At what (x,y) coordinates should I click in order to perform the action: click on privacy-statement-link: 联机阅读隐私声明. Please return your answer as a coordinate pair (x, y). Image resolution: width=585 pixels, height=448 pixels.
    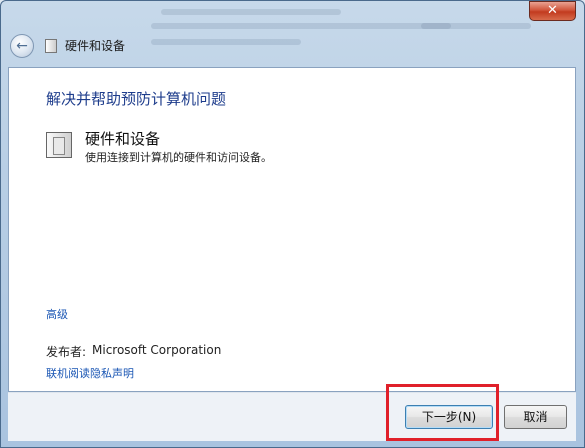
    Looking at the image, I should click on (90, 373).